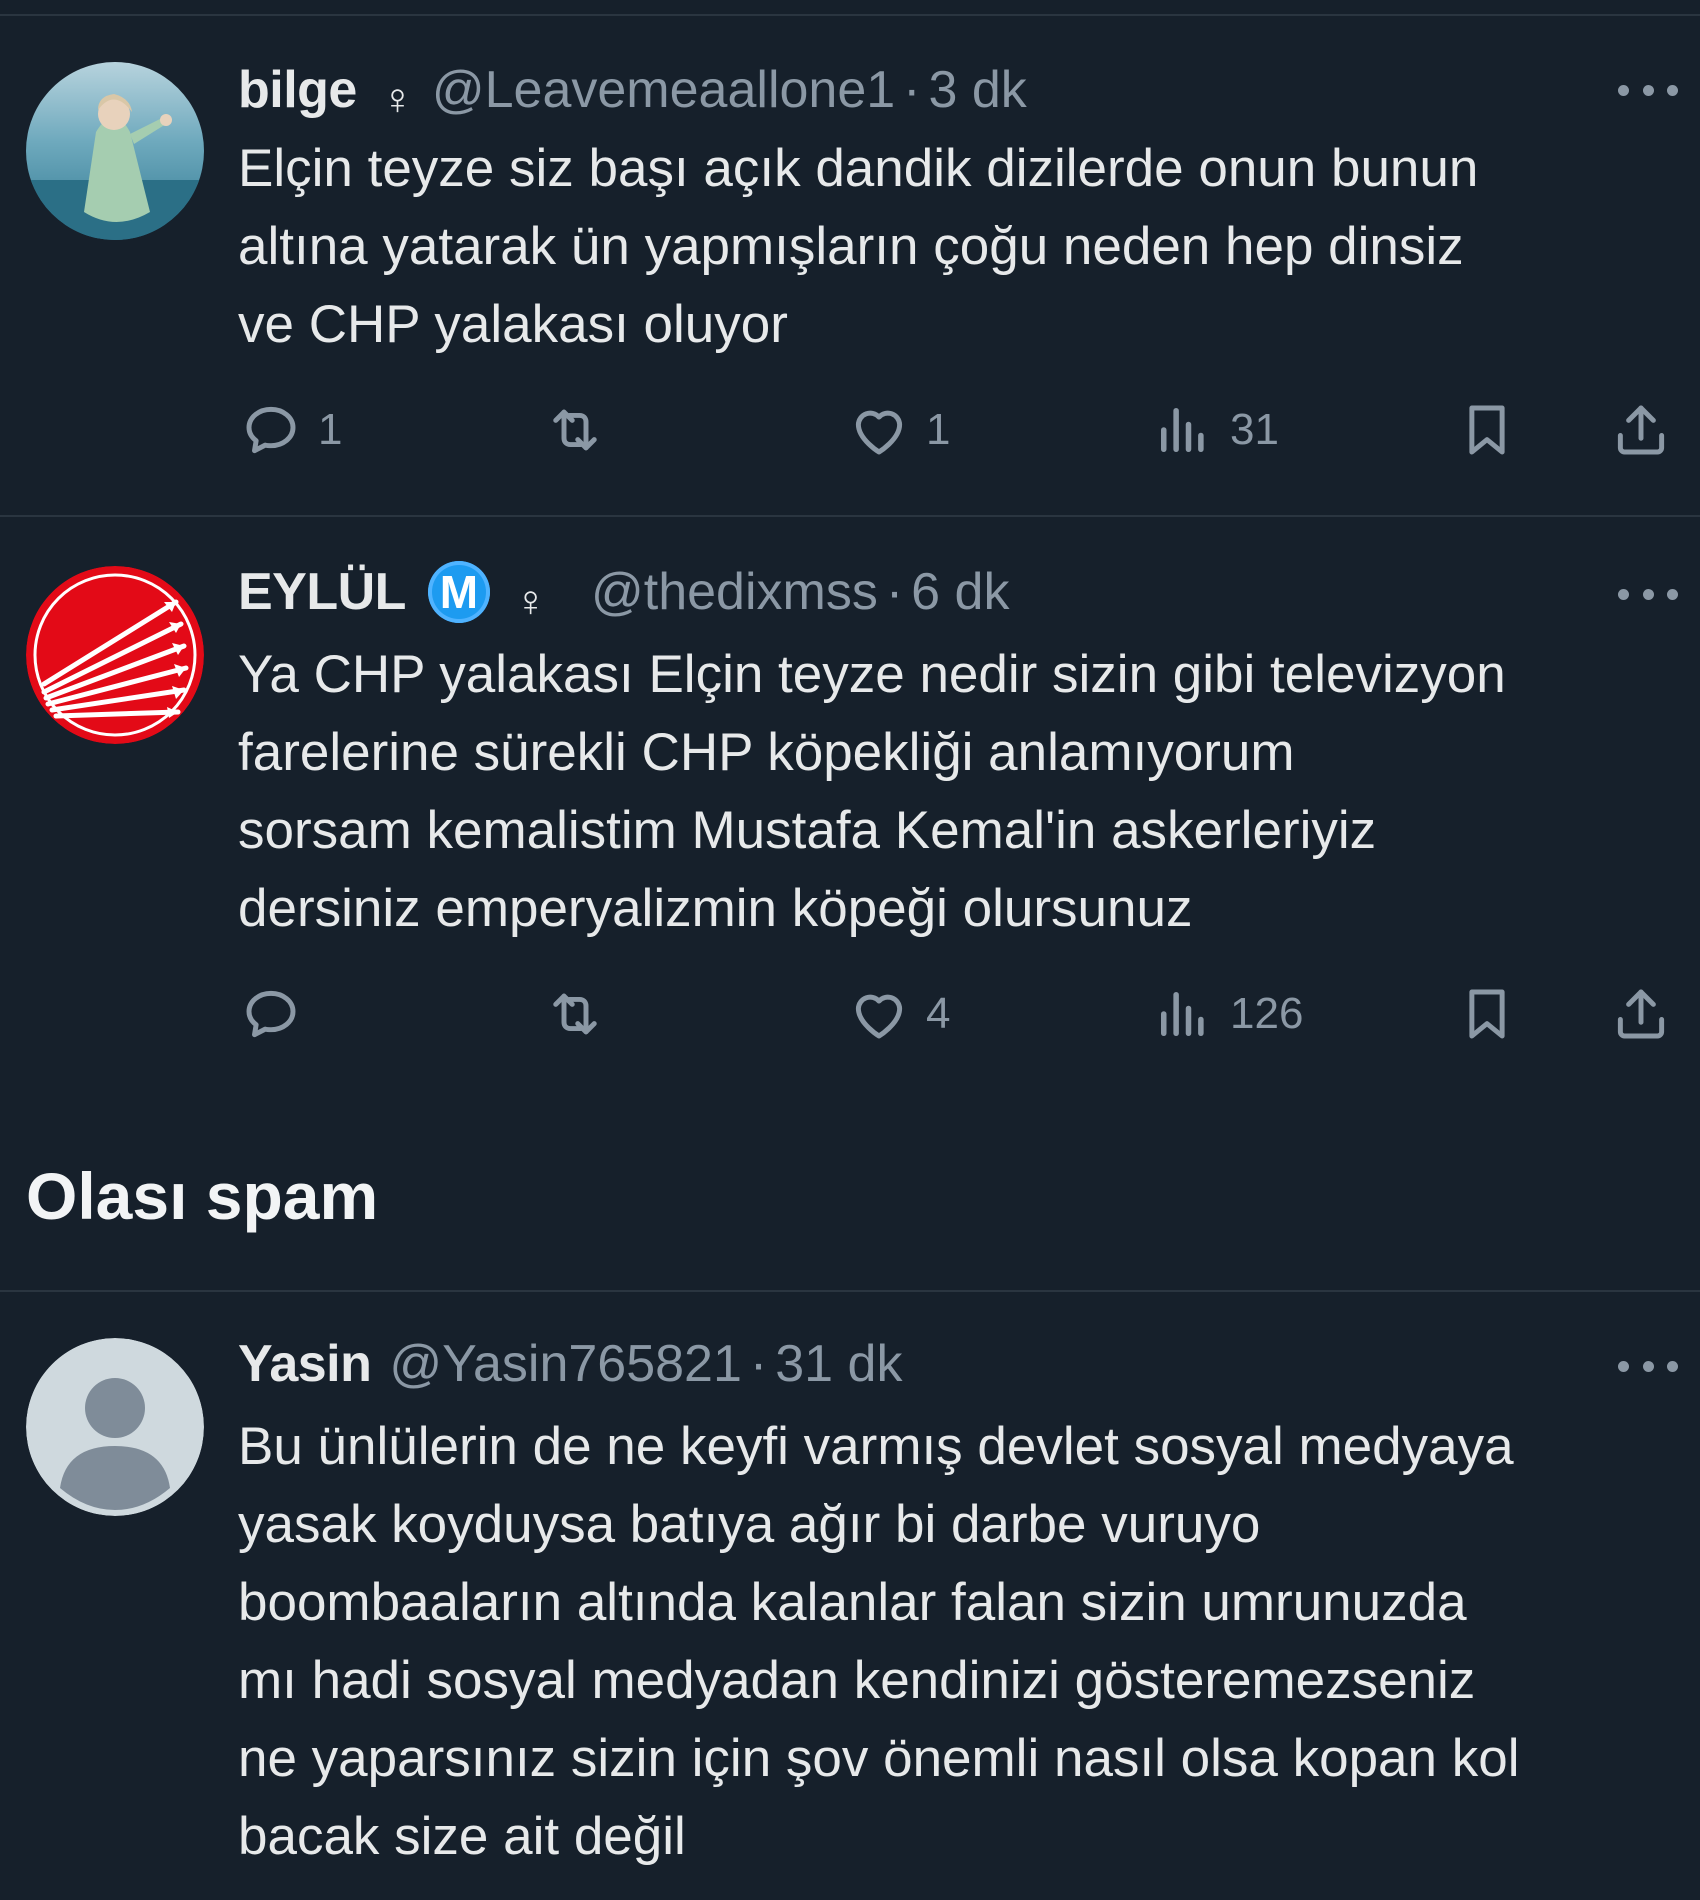 This screenshot has height=1900, width=1700. I want to click on display-name: Yasin, so click(305, 1364).